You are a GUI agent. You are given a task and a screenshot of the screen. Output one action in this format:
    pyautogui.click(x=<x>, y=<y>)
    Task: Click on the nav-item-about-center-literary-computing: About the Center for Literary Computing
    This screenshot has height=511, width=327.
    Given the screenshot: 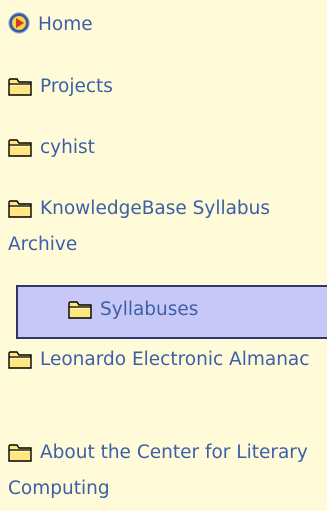 What is the action you would take?
    pyautogui.click(x=167, y=471)
    